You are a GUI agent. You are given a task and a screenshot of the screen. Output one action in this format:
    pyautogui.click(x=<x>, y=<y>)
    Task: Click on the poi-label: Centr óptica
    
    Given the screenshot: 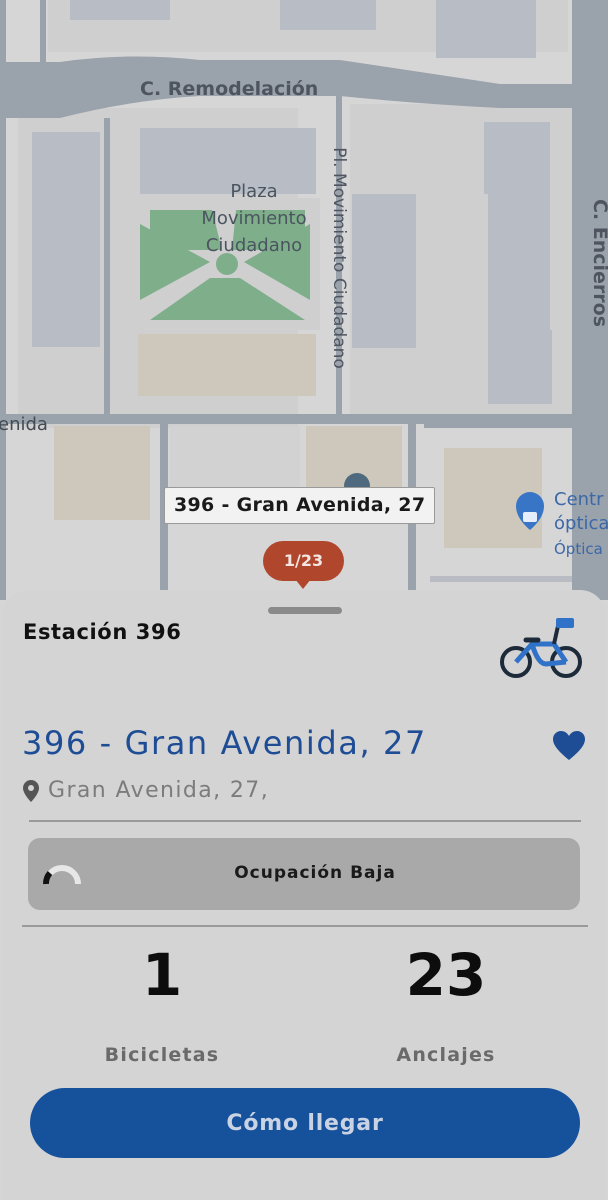 What is the action you would take?
    pyautogui.click(x=581, y=512)
    